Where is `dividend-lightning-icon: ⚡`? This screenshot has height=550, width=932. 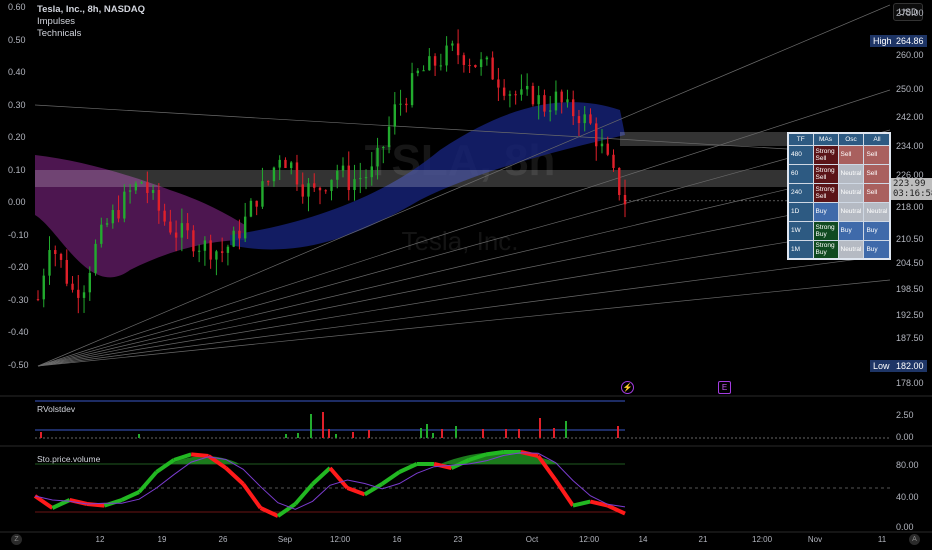 dividend-lightning-icon: ⚡ is located at coordinates (627, 387).